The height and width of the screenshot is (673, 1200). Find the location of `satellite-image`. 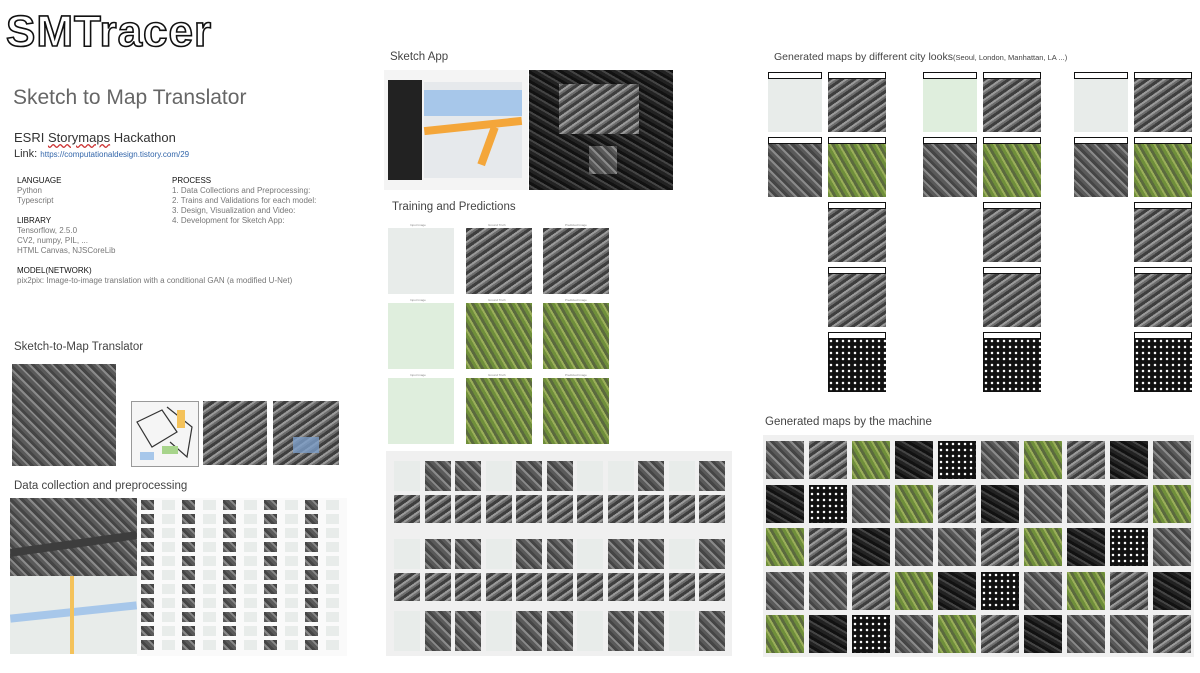

satellite-image is located at coordinates (64, 415).